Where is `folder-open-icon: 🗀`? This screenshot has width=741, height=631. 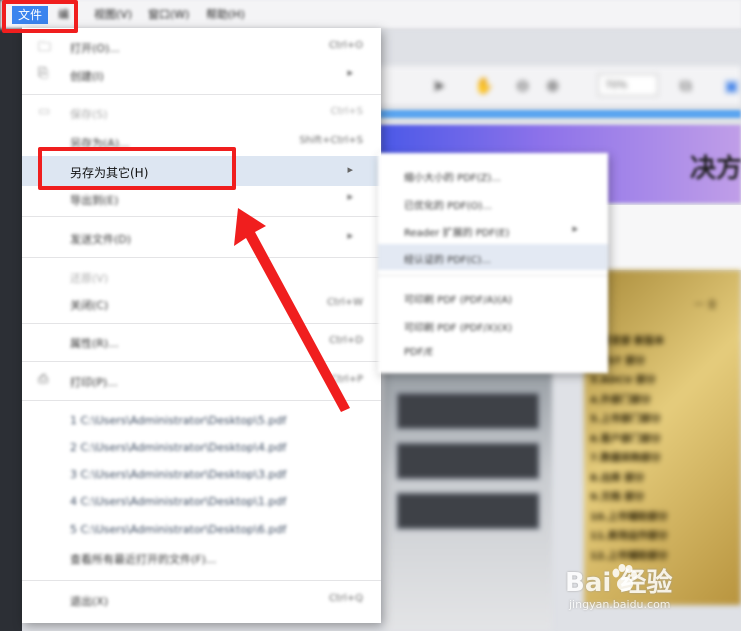
folder-open-icon: 🗀 is located at coordinates (45, 47).